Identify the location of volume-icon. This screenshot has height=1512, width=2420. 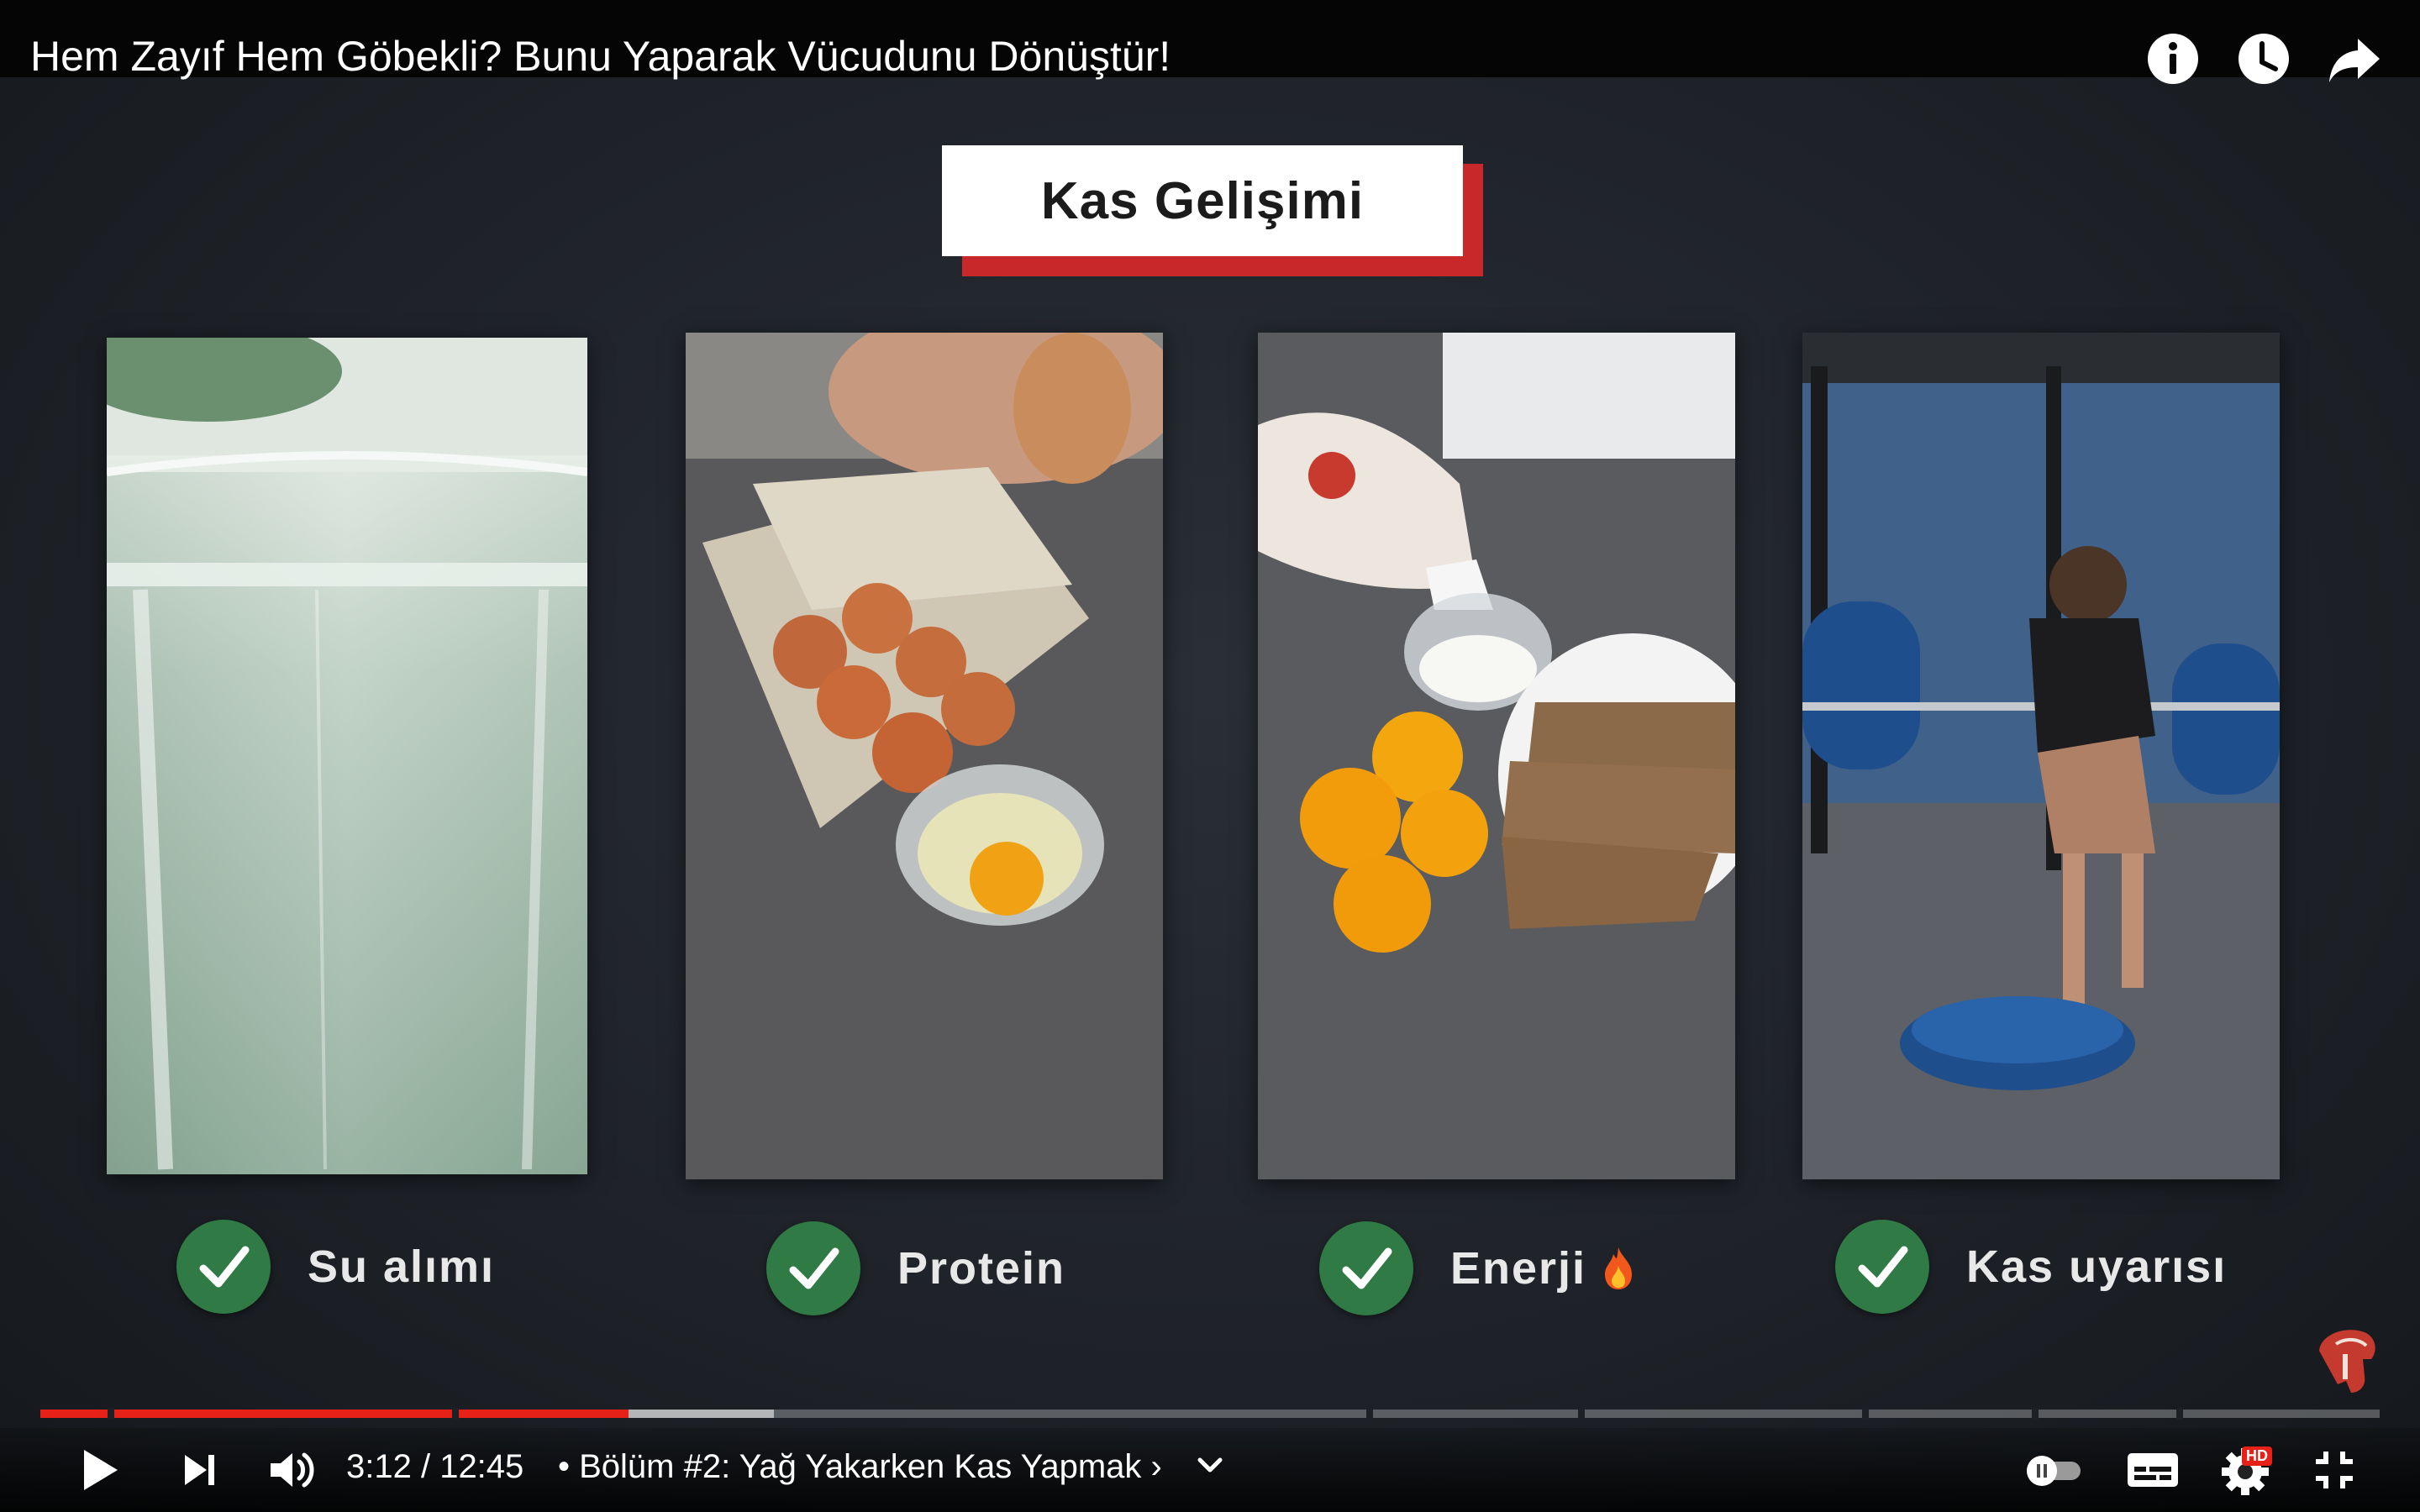
(292, 1470).